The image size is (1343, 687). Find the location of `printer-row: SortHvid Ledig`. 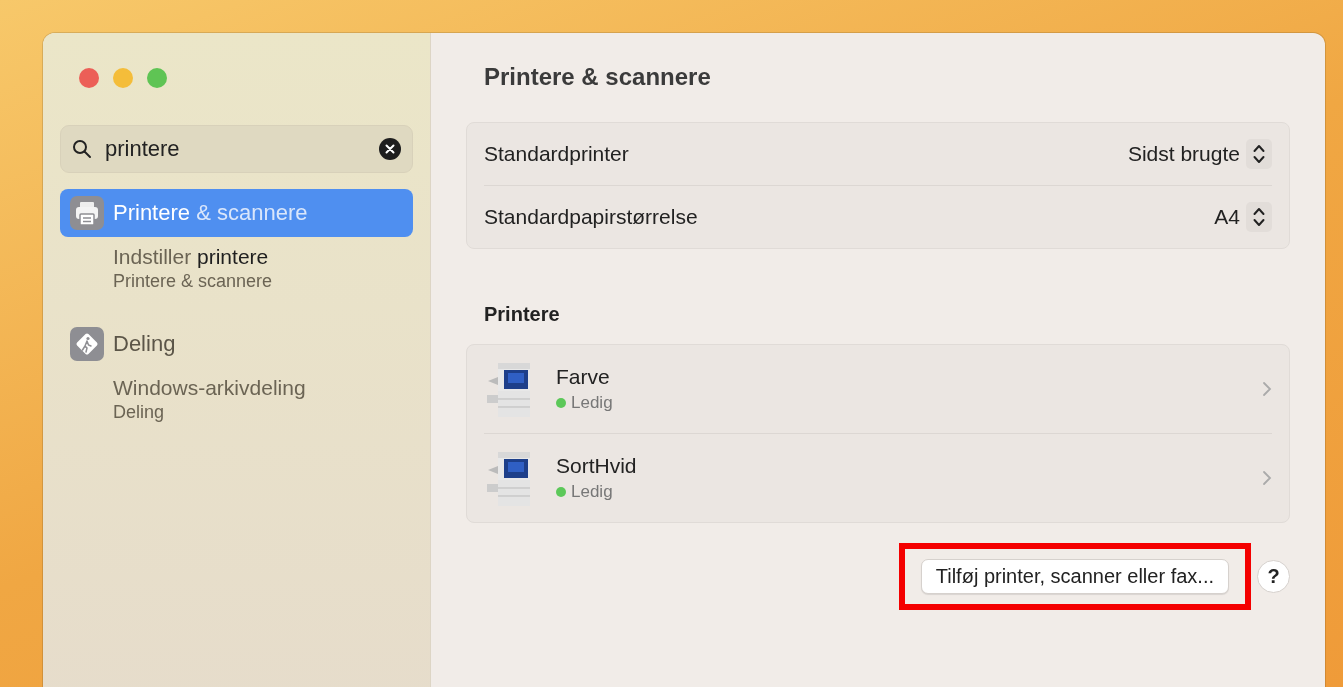

printer-row: SortHvid Ledig is located at coordinates (878, 477).